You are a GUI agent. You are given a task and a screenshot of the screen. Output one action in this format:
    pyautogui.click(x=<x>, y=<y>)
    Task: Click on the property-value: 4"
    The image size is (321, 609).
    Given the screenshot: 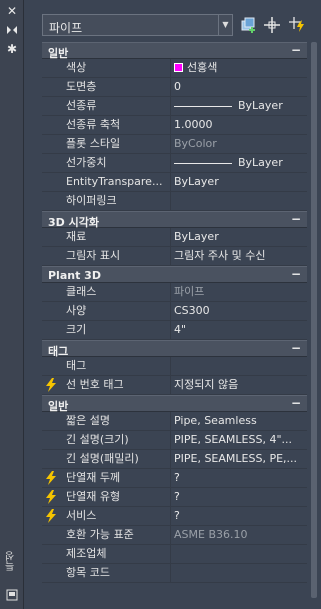 What is the action you would take?
    pyautogui.click(x=239, y=330)
    